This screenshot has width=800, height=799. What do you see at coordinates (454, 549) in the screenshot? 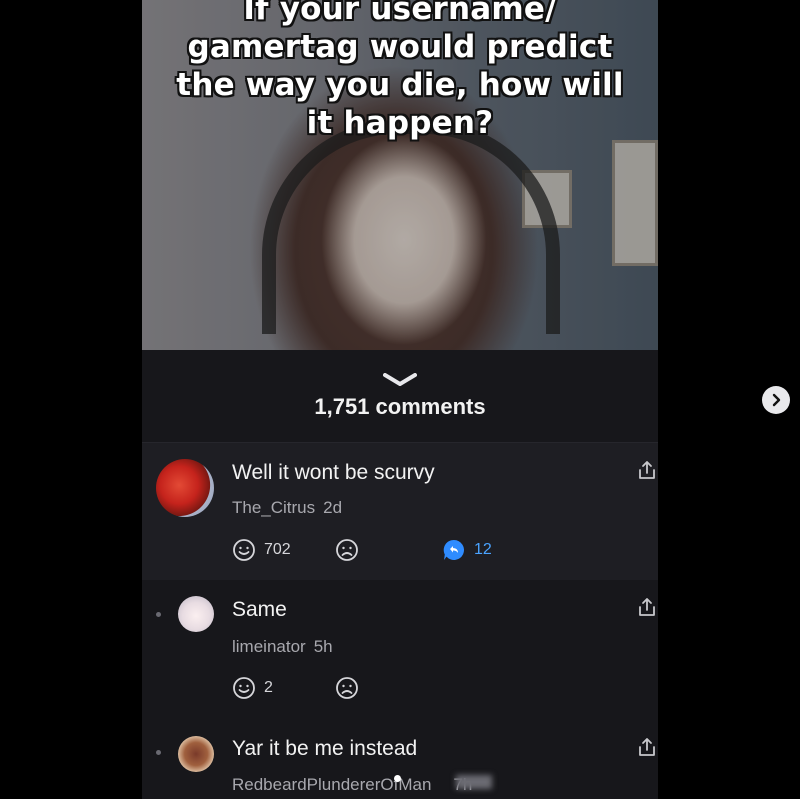
I see `reply-bubble-icon` at bounding box center [454, 549].